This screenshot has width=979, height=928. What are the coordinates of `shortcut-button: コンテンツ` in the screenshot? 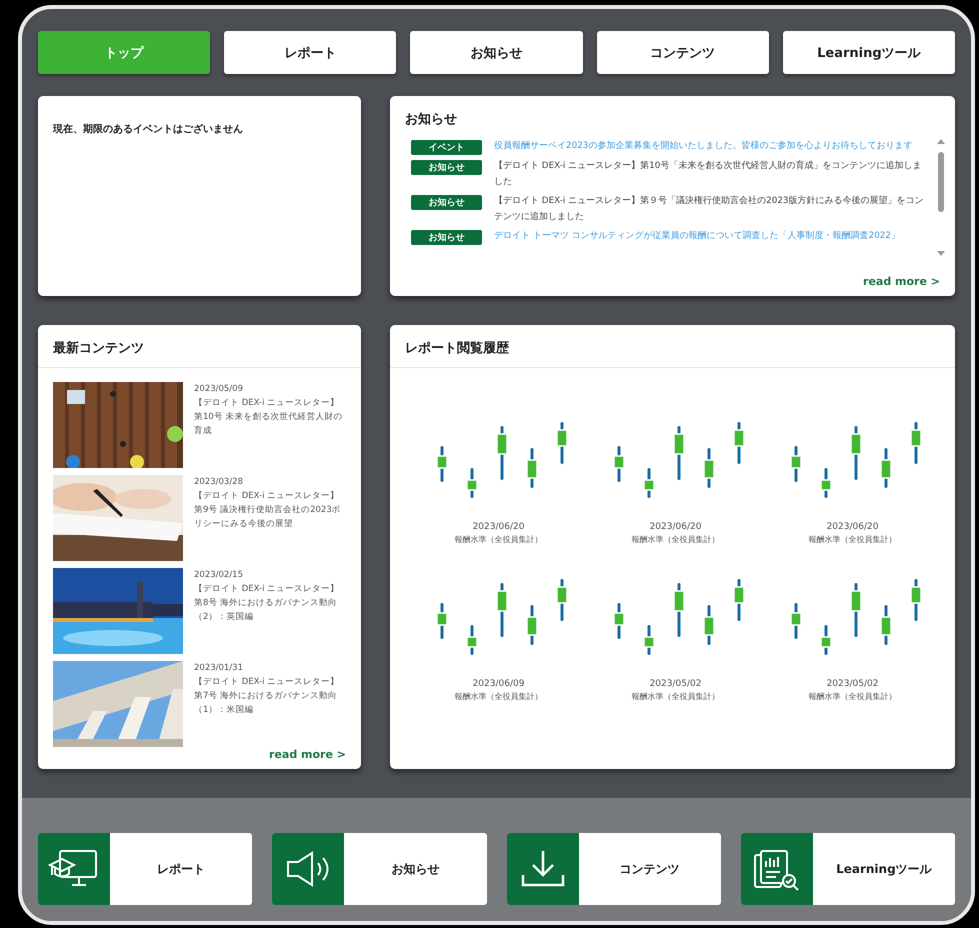 It's located at (613, 869).